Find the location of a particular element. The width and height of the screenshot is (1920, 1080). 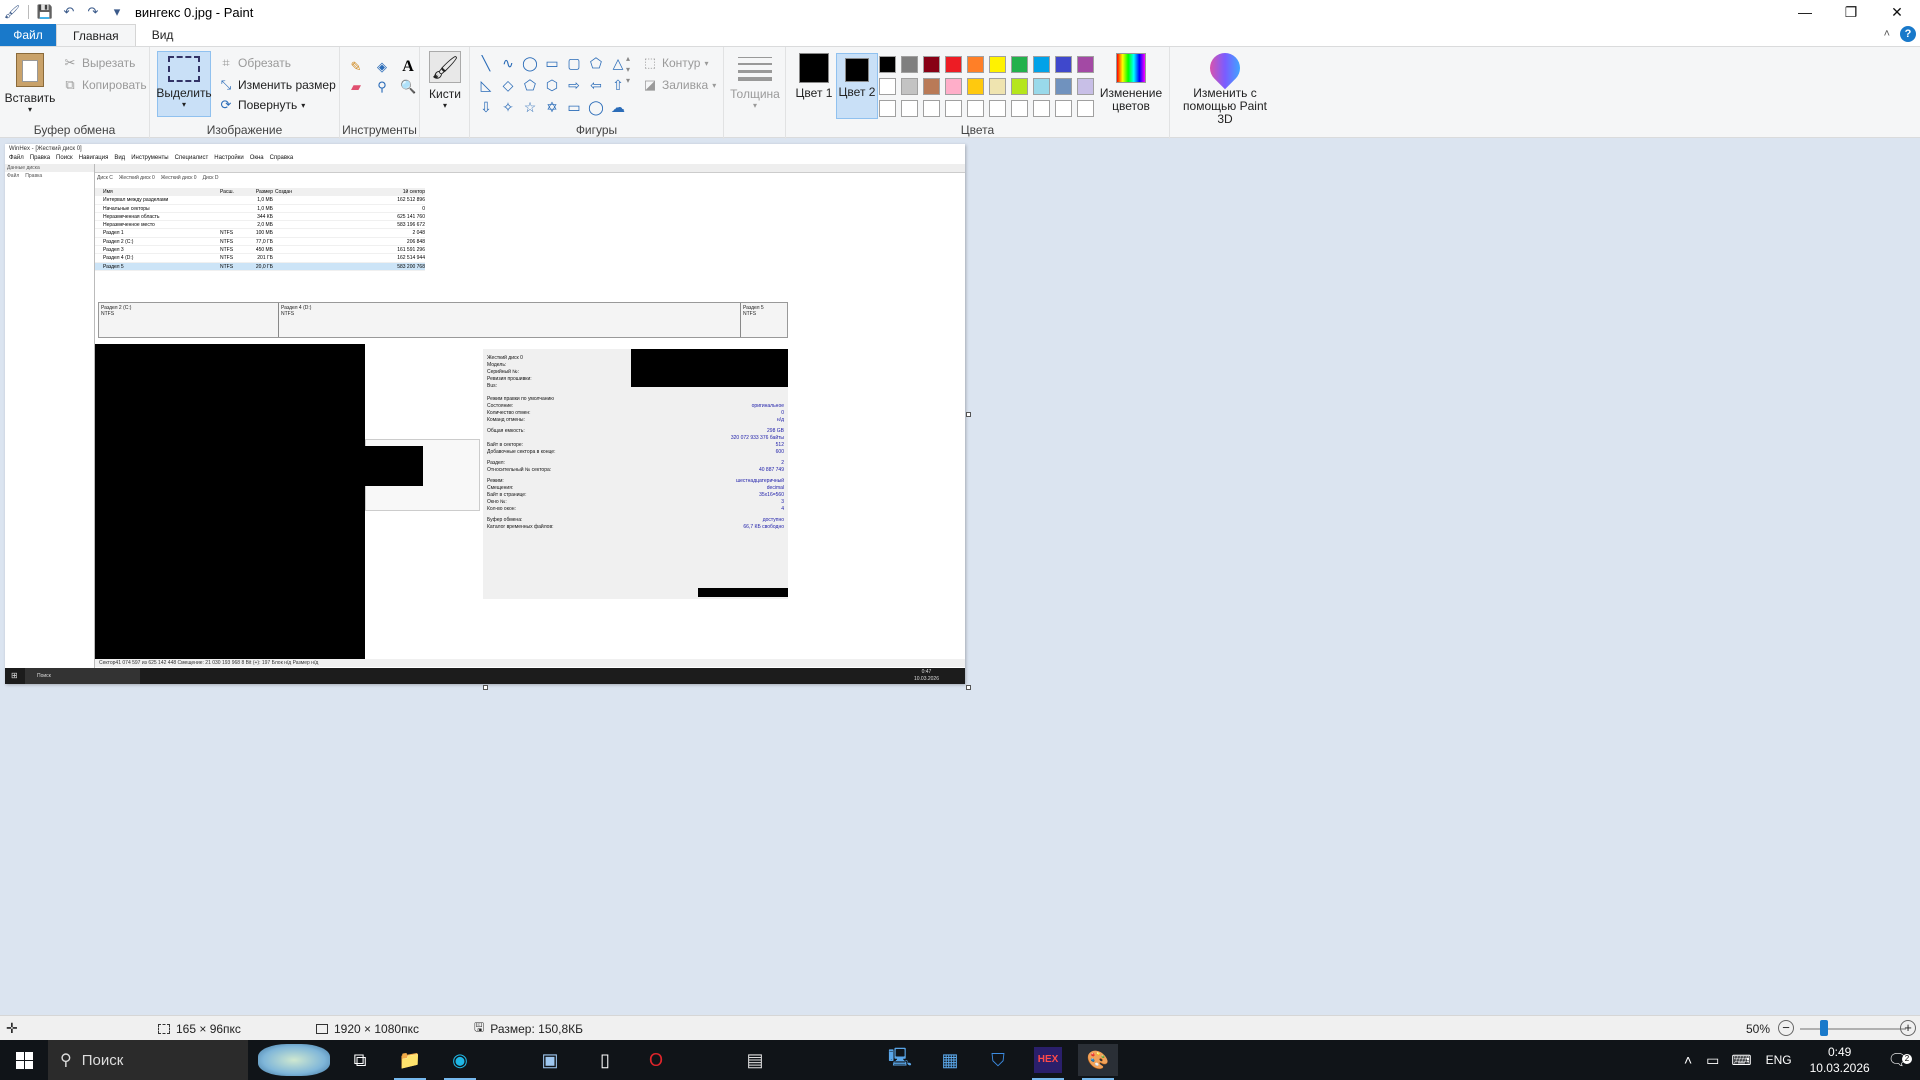

app-window-icon: ▣ is located at coordinates (550, 1060).